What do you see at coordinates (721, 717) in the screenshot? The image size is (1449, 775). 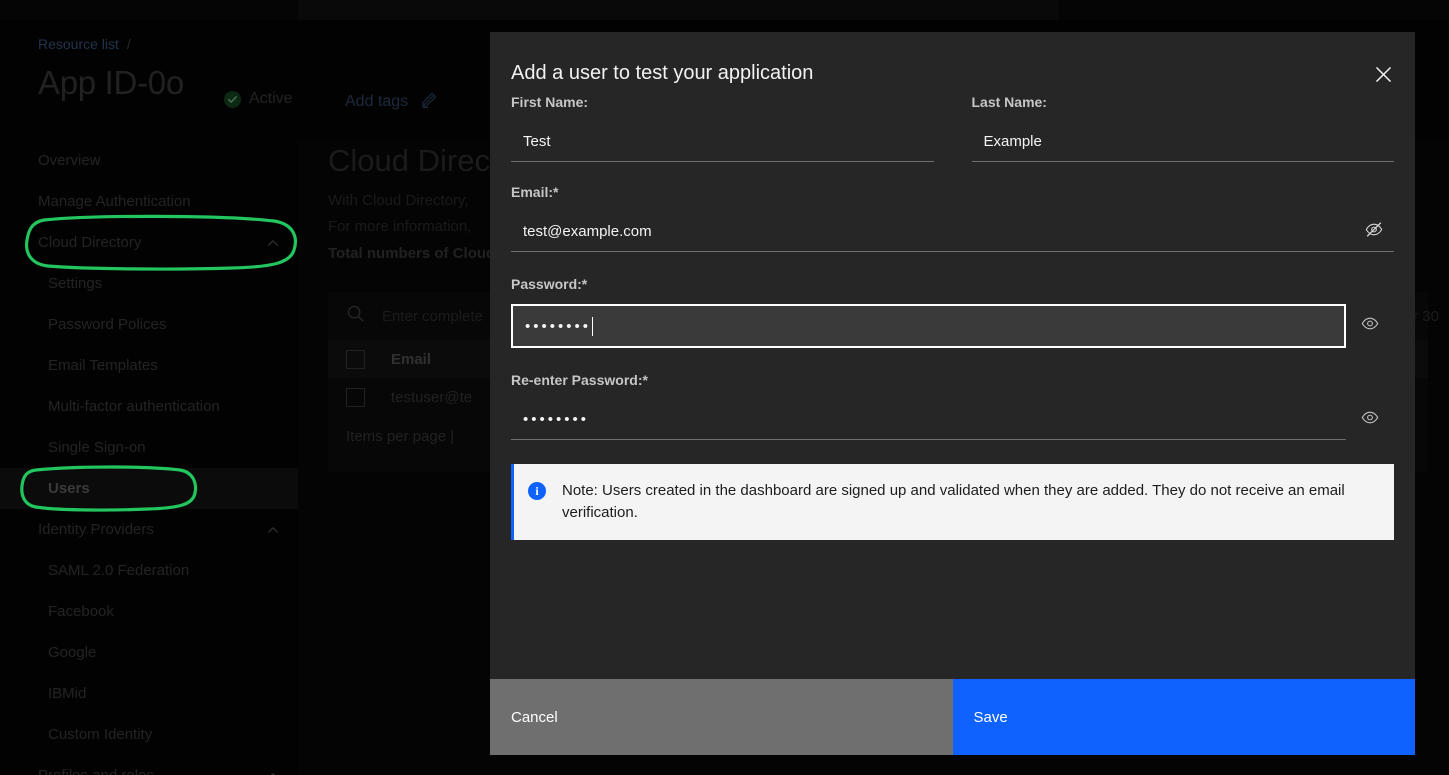 I see `cancel-button: Cancel` at bounding box center [721, 717].